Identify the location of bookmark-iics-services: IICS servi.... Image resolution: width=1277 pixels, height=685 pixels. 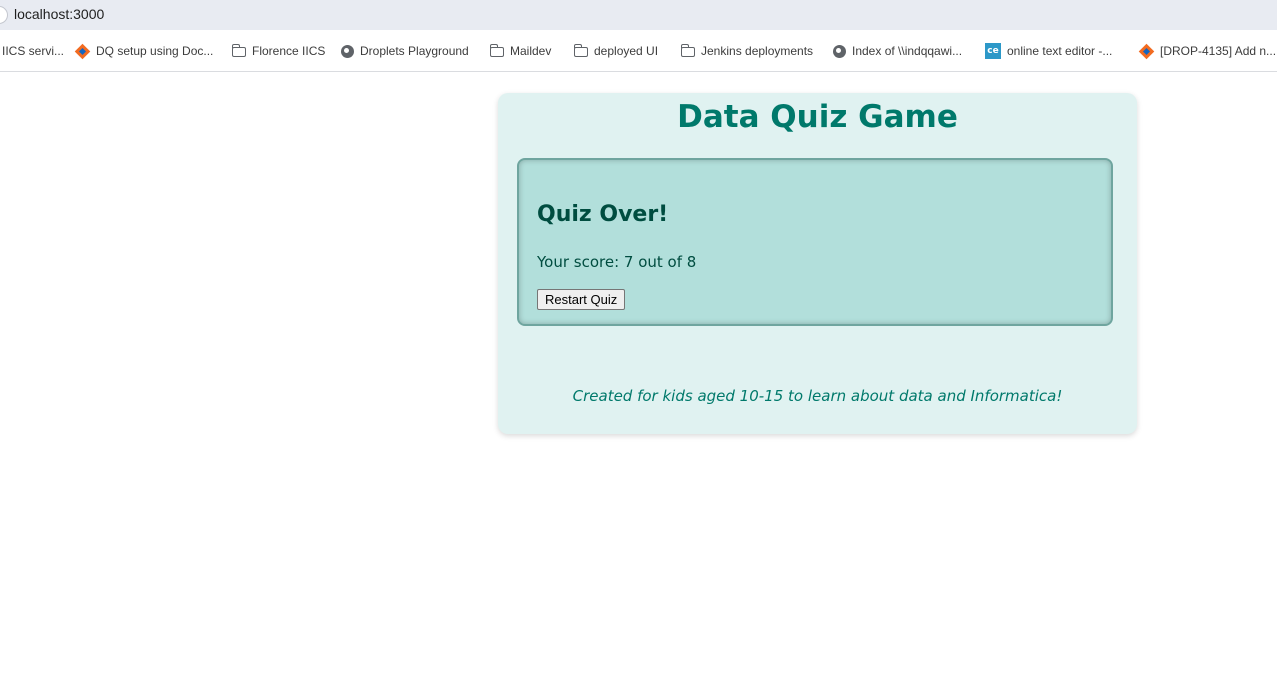
(33, 51).